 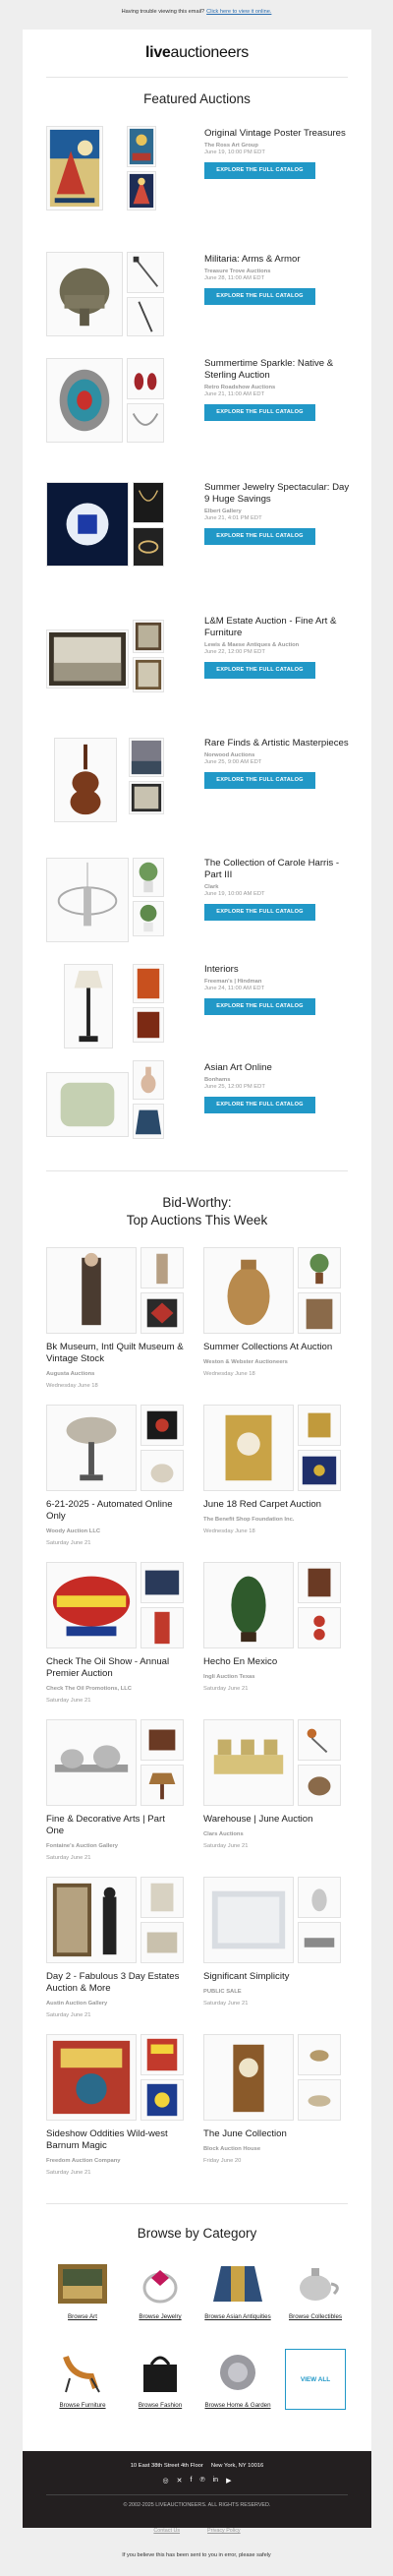 What do you see at coordinates (146, 758) in the screenshot?
I see `painting-thumbnail-small` at bounding box center [146, 758].